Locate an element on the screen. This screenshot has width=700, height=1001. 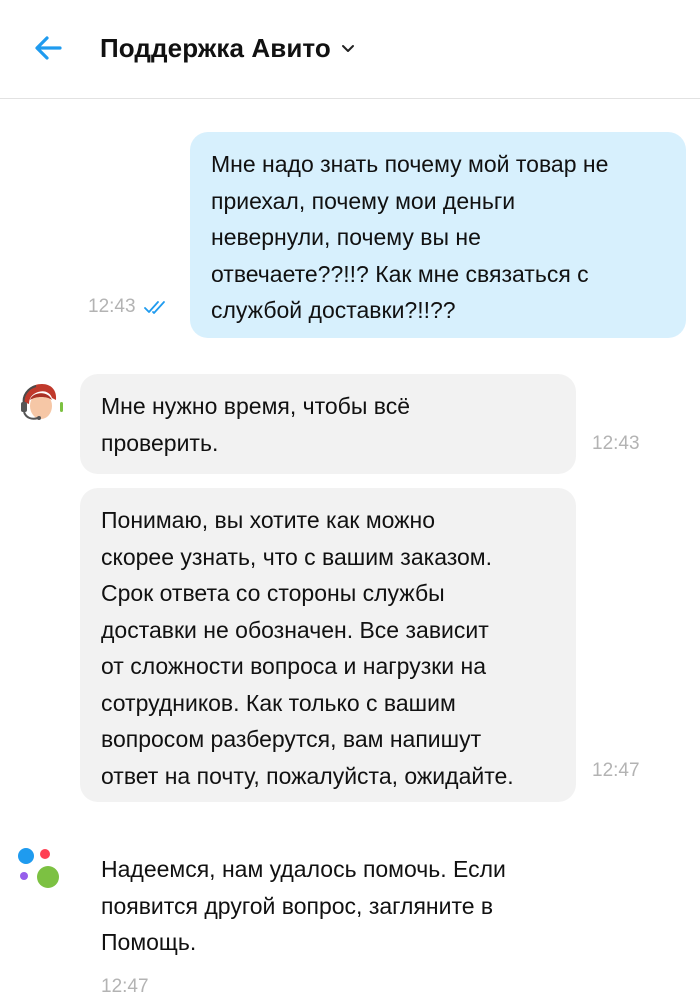
incoming-message: Мне нужно время, чтобы всё проверить. is located at coordinates (328, 424).